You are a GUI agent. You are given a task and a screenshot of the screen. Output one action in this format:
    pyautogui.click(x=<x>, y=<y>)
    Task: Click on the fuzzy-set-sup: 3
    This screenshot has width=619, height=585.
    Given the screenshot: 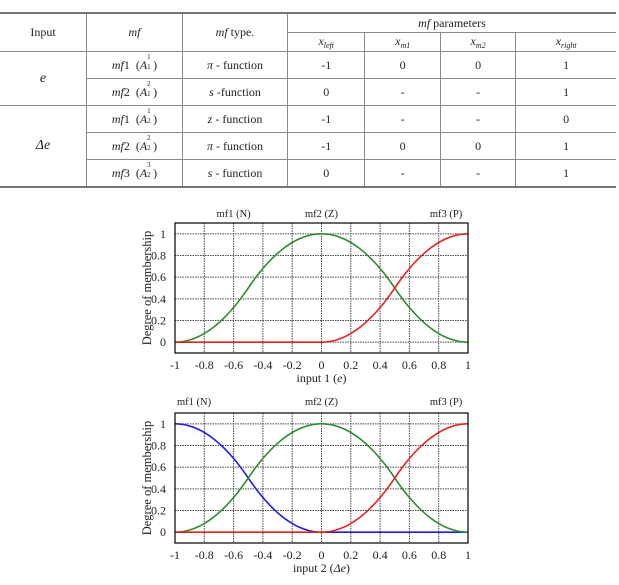 What is the action you would take?
    pyautogui.click(x=149, y=165)
    